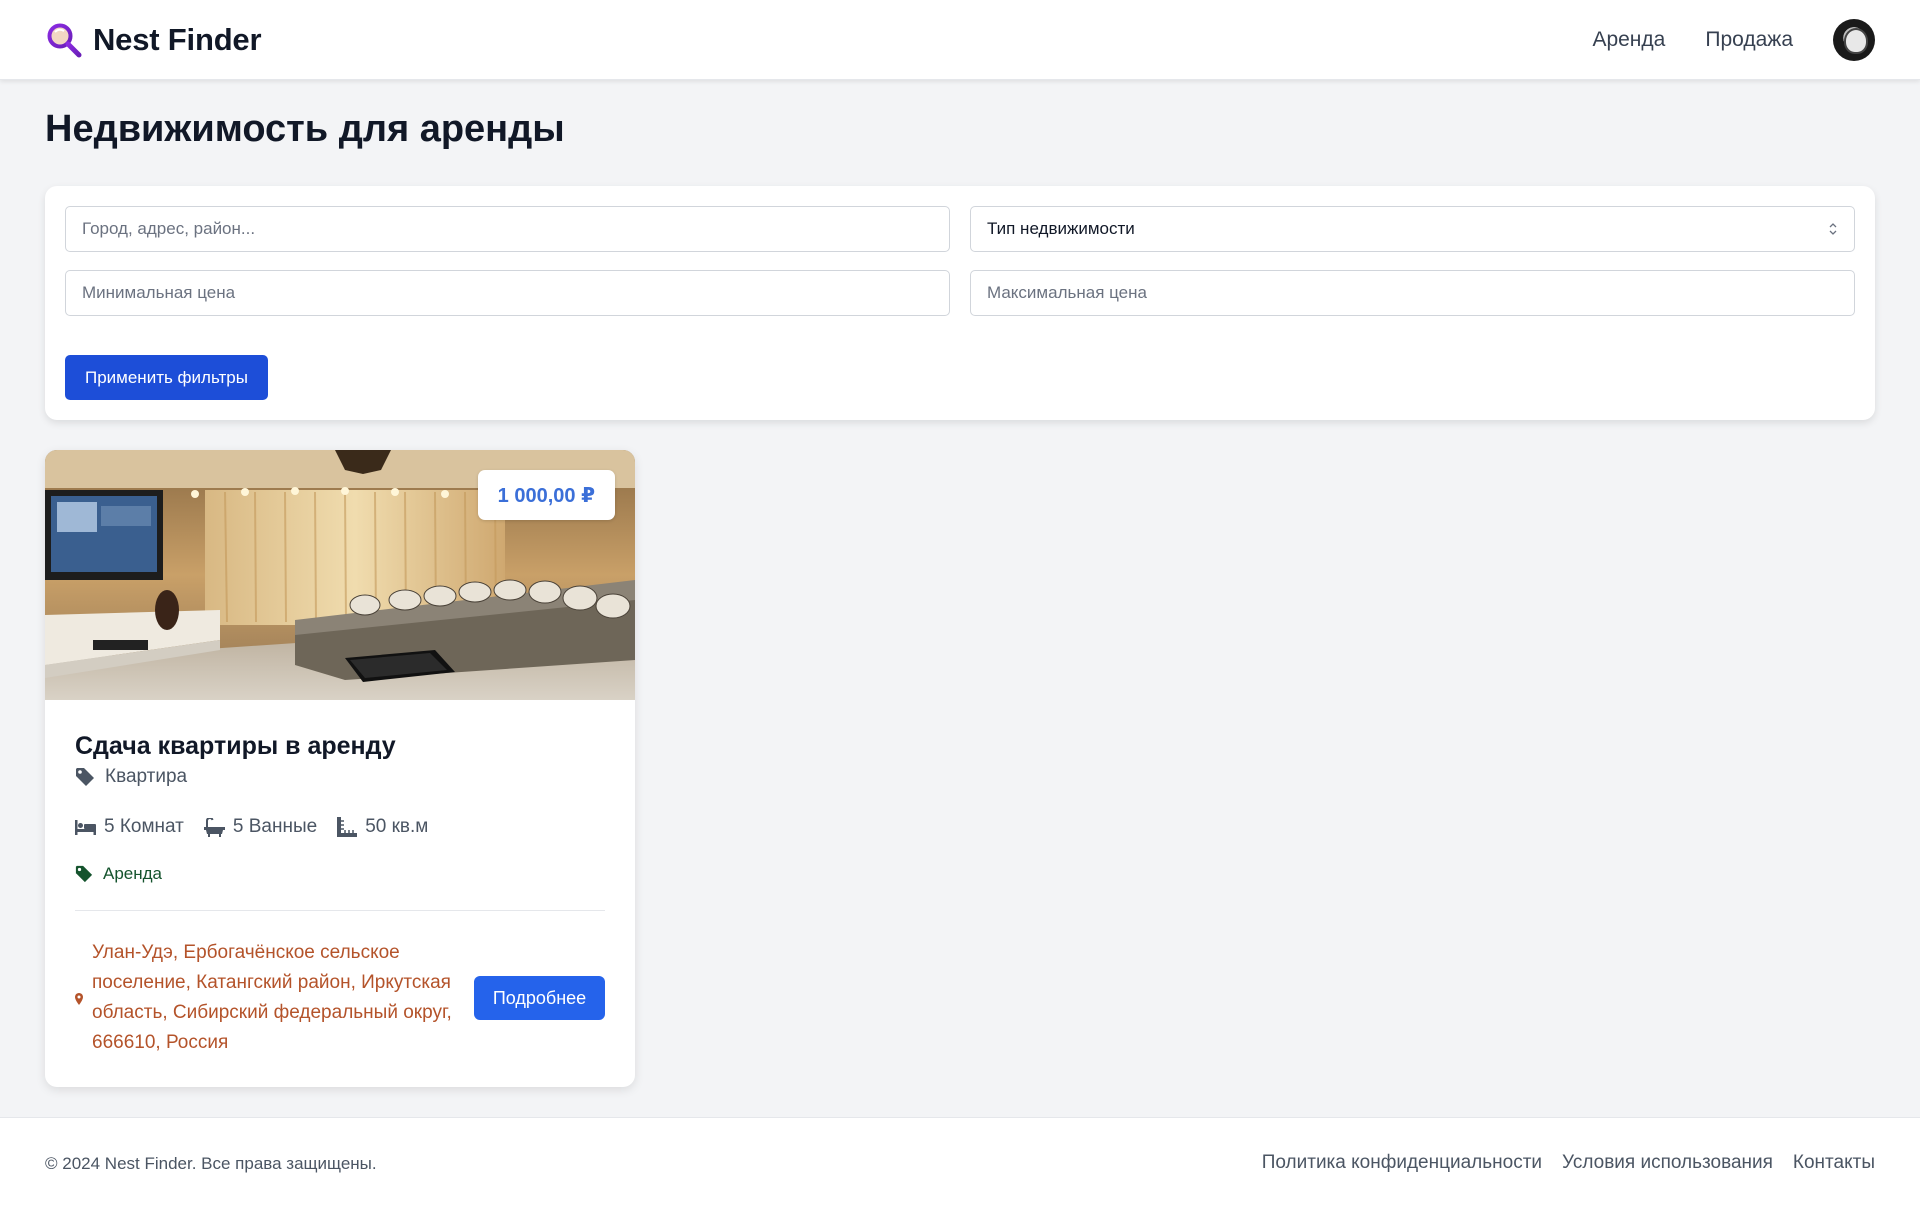 The height and width of the screenshot is (1207, 1920). What do you see at coordinates (960, 40) in the screenshot?
I see `top-navbar: Nest Finder Аренда Продажа` at bounding box center [960, 40].